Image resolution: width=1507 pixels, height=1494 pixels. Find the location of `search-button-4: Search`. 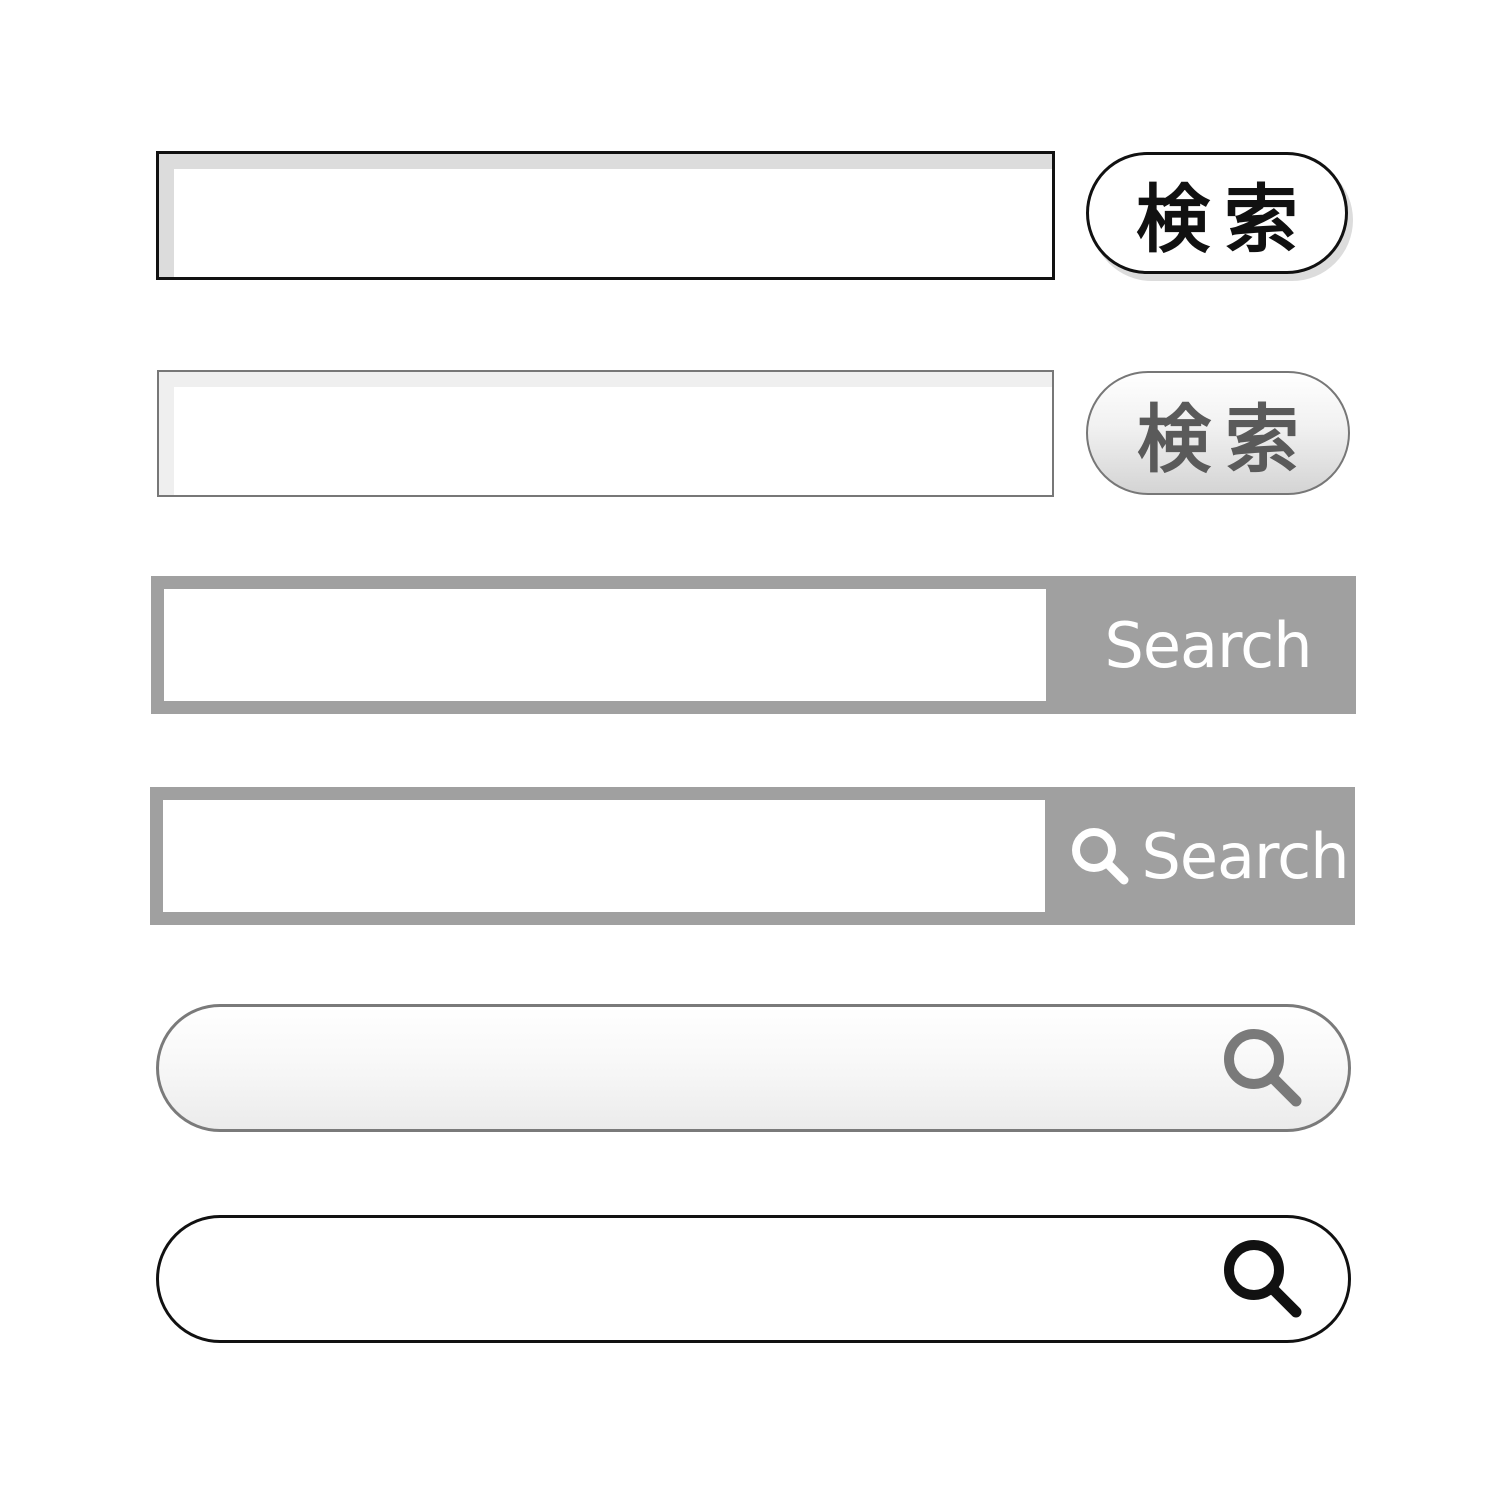

search-button-4: Search is located at coordinates (1200, 856).